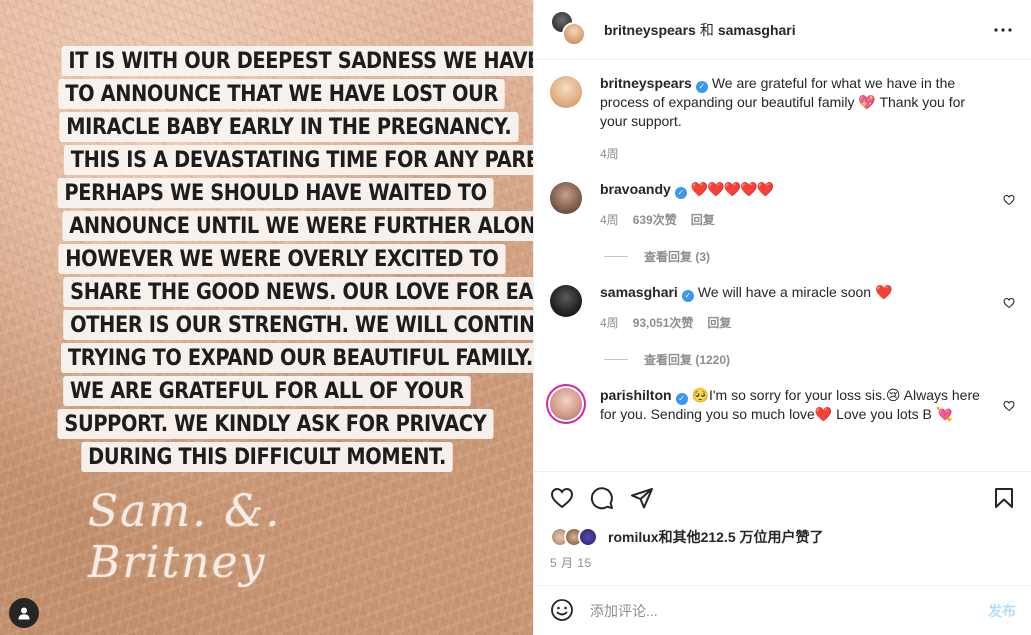 The image size is (1031, 635). I want to click on announcement-line: We are grateful for all of your, so click(267, 391).